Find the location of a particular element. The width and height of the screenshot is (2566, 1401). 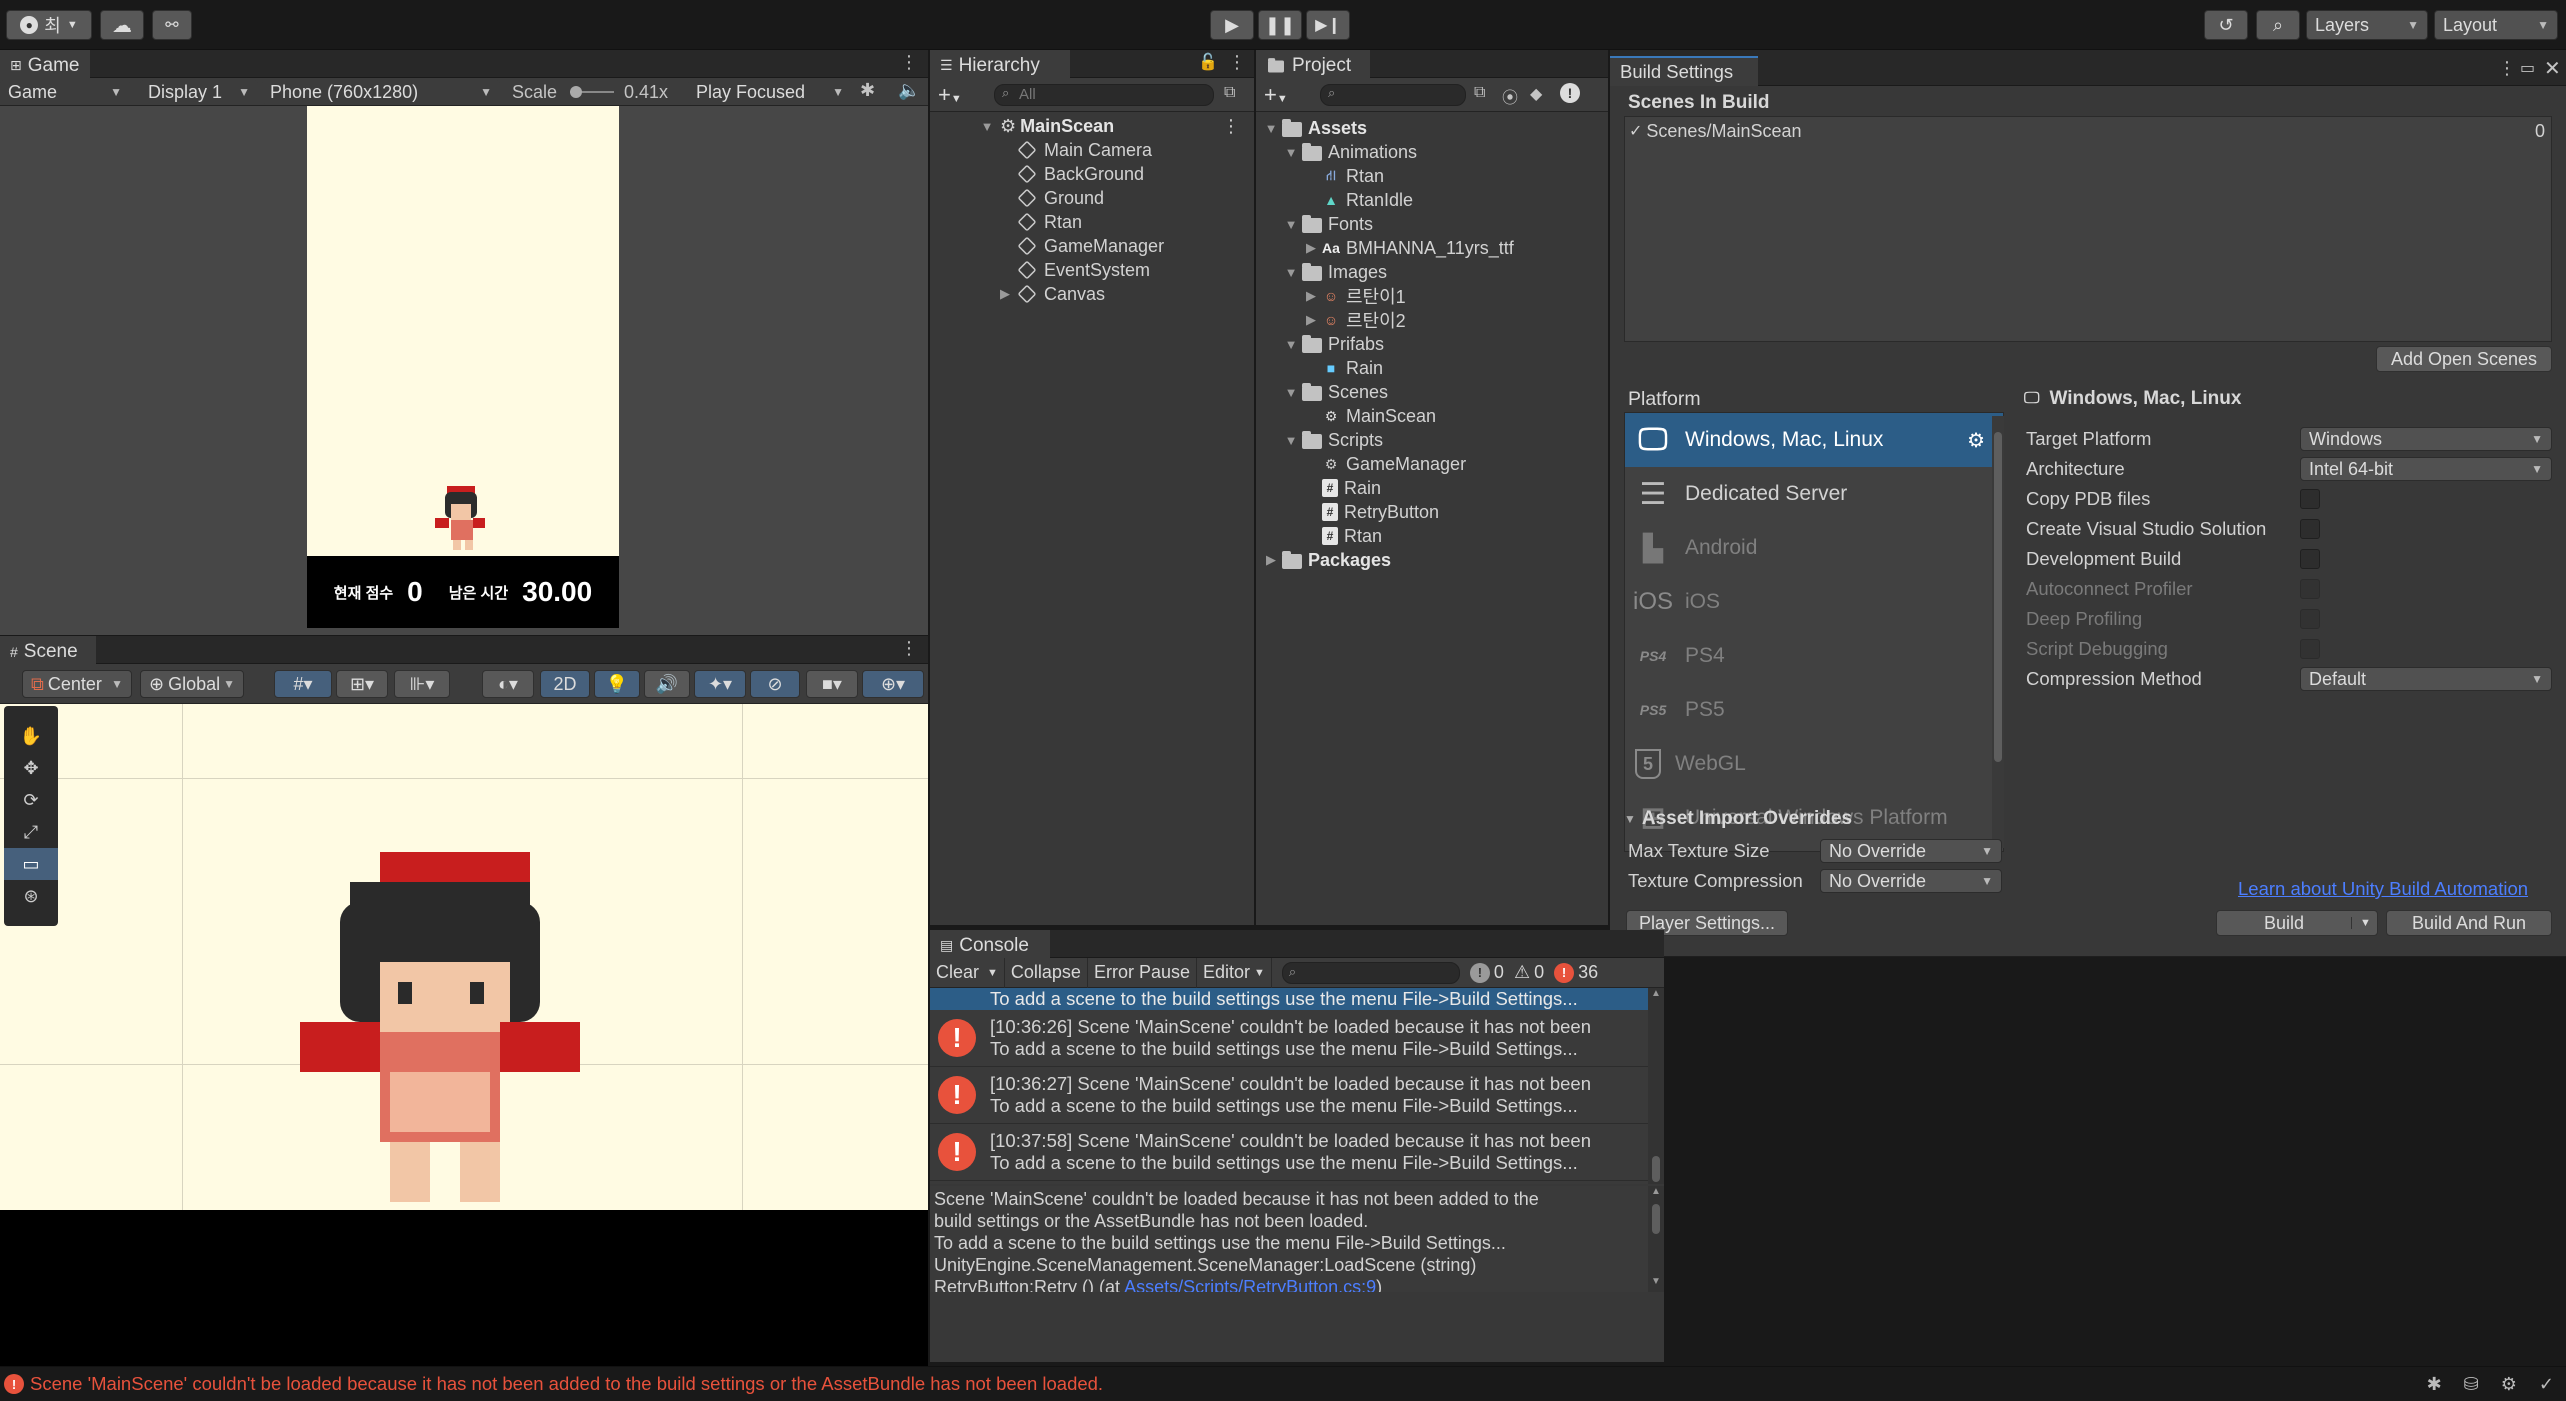

hierarchy-item: BackGround is located at coordinates (1092, 174).